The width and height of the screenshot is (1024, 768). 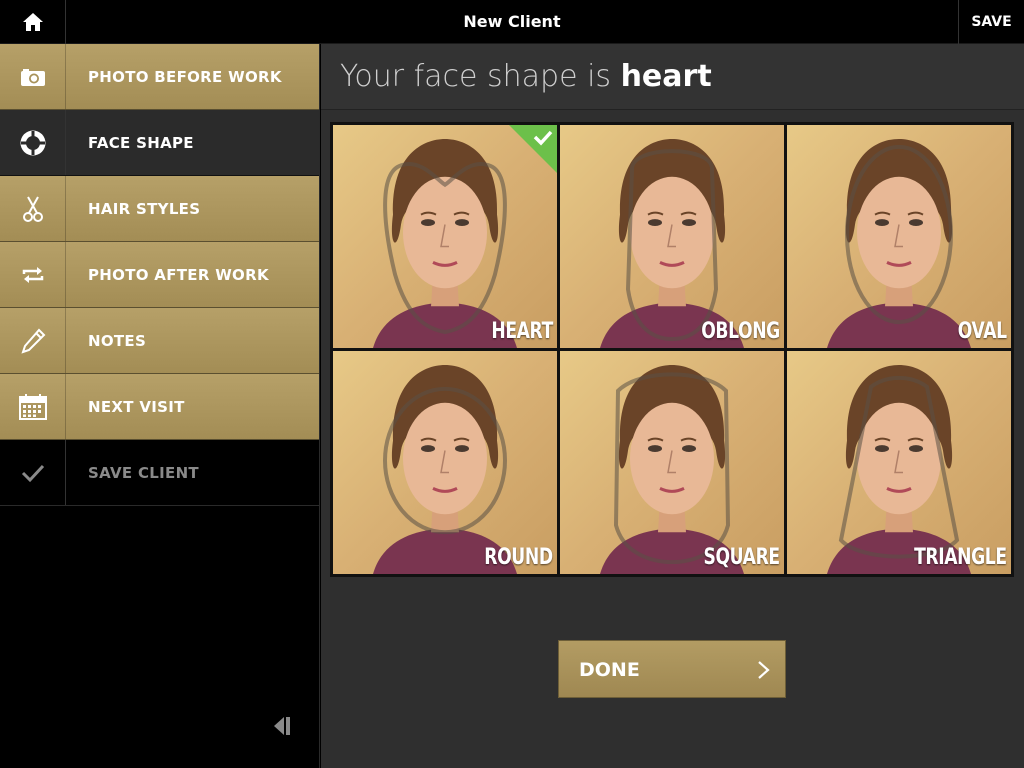 I want to click on done-label: DONE, so click(x=609, y=670).